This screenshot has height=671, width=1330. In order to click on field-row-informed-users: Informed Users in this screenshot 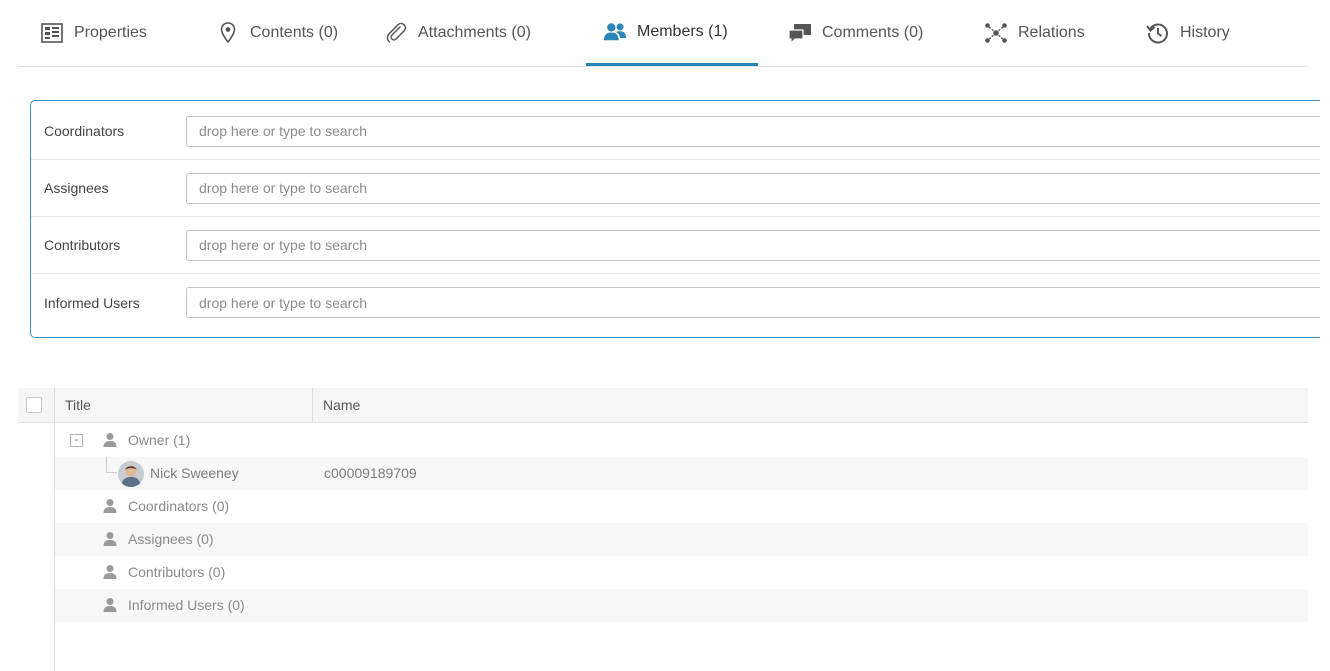, I will do `click(675, 302)`.